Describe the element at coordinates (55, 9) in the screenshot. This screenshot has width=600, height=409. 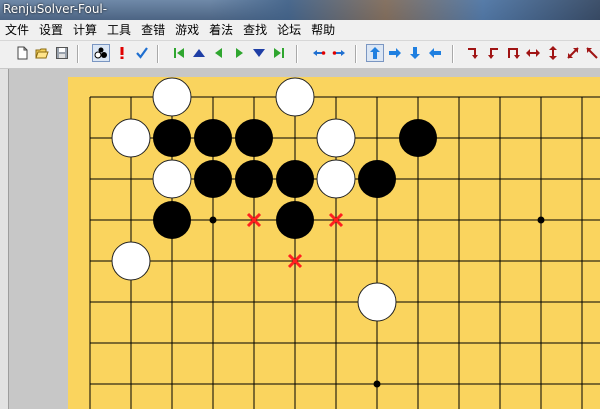
I see `window-title: RenjuSolver-Foul-` at that location.